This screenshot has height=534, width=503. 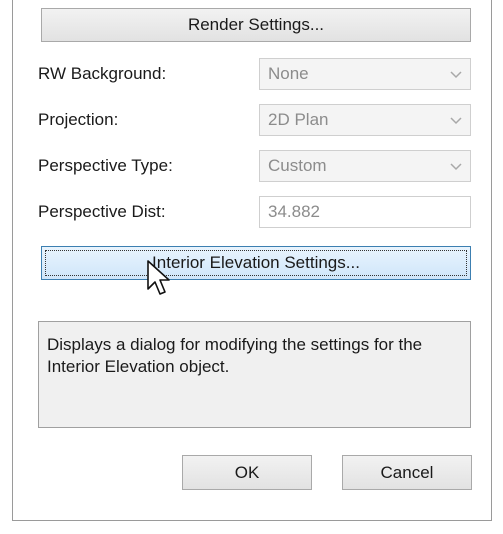 I want to click on projection-select: 2D Plan, so click(x=365, y=120).